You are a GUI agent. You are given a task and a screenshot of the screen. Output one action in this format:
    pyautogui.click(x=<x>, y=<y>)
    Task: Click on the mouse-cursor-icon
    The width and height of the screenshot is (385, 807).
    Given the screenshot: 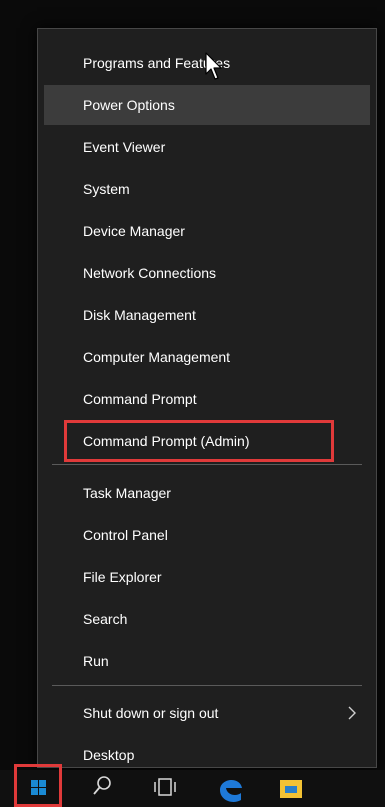 What is the action you would take?
    pyautogui.click(x=215, y=67)
    